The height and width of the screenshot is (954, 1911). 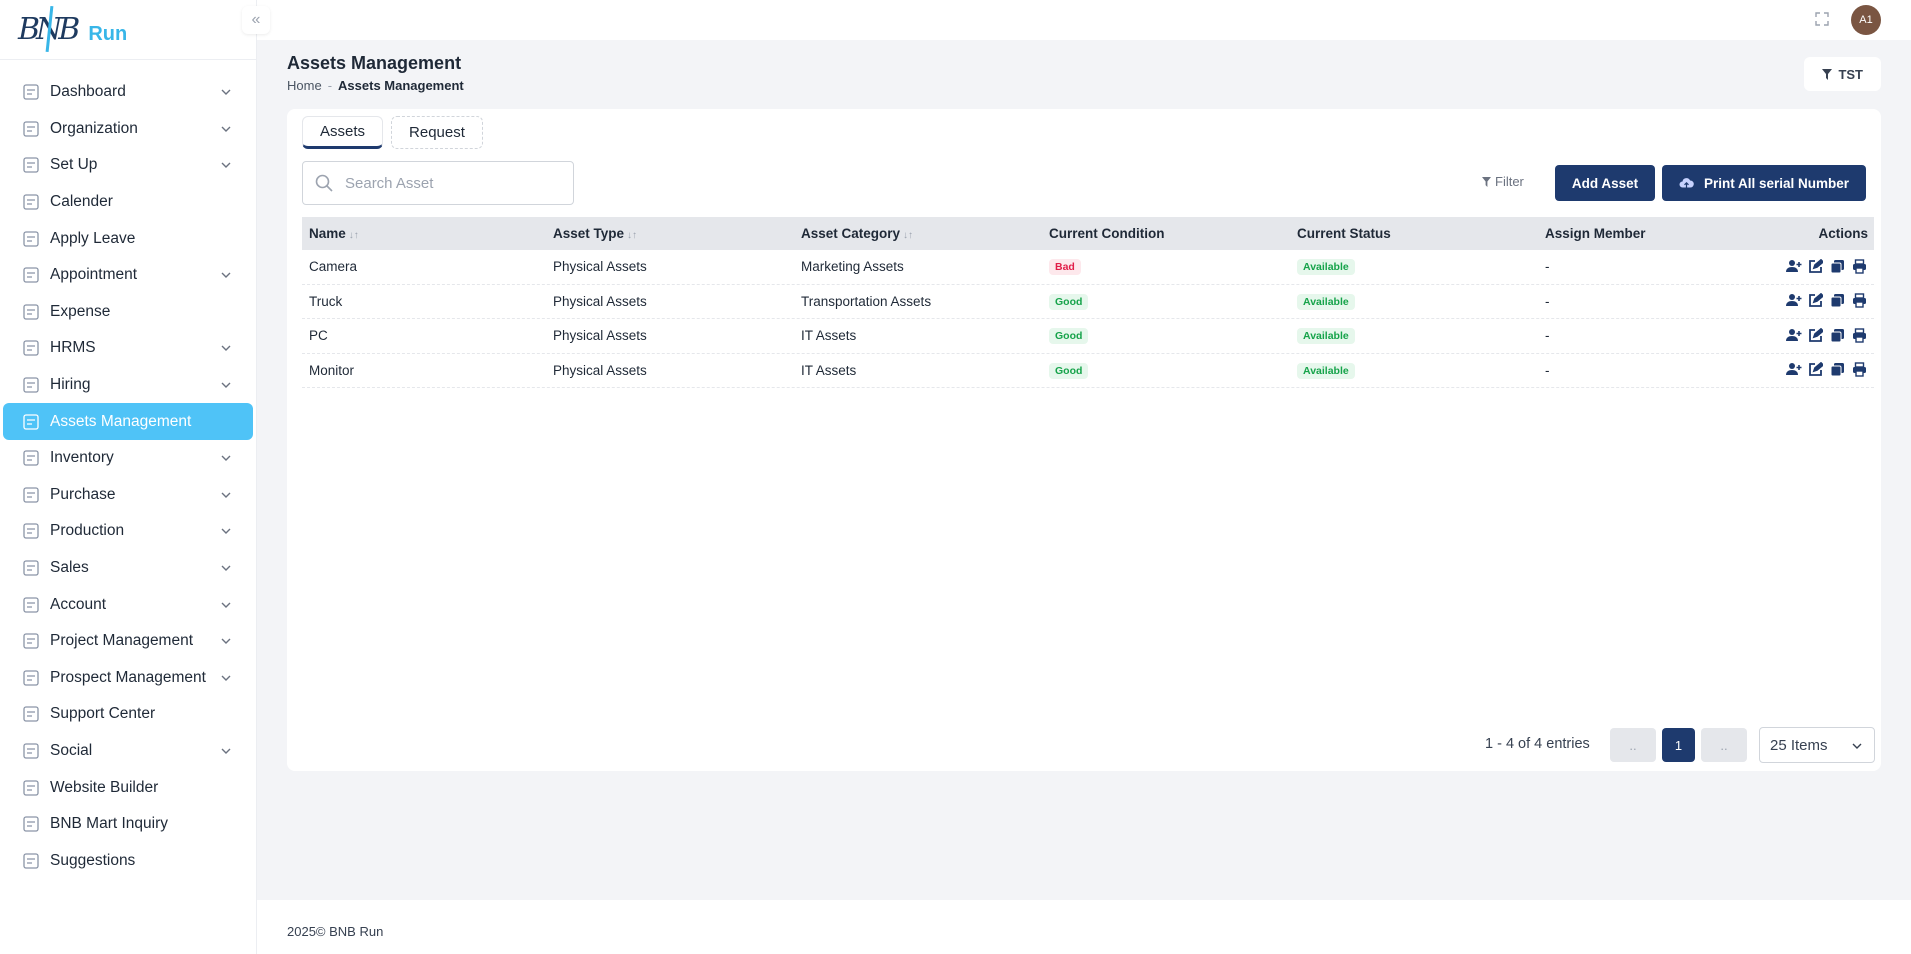 I want to click on sidebar-item-label: Apply Leave, so click(x=140, y=239).